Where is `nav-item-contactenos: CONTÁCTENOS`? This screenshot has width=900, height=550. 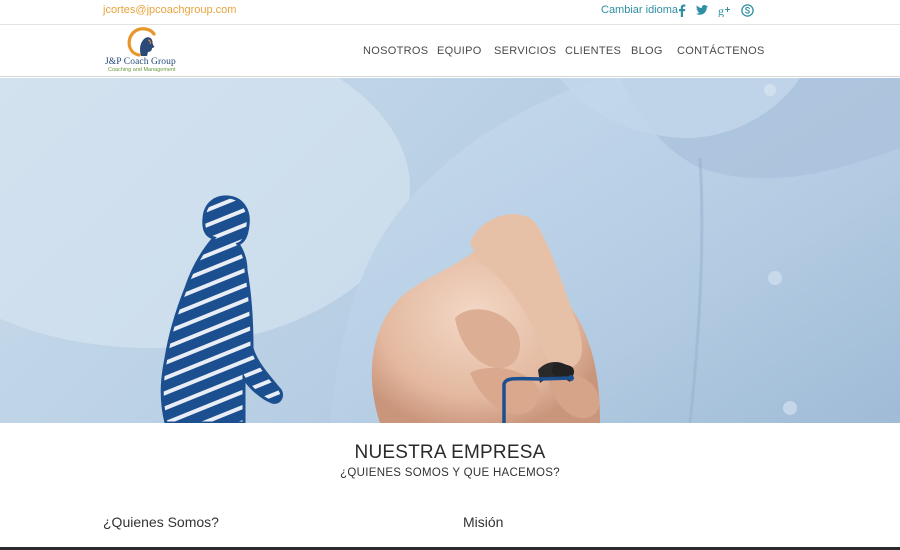 nav-item-contactenos: CONTÁCTENOS is located at coordinates (721, 51).